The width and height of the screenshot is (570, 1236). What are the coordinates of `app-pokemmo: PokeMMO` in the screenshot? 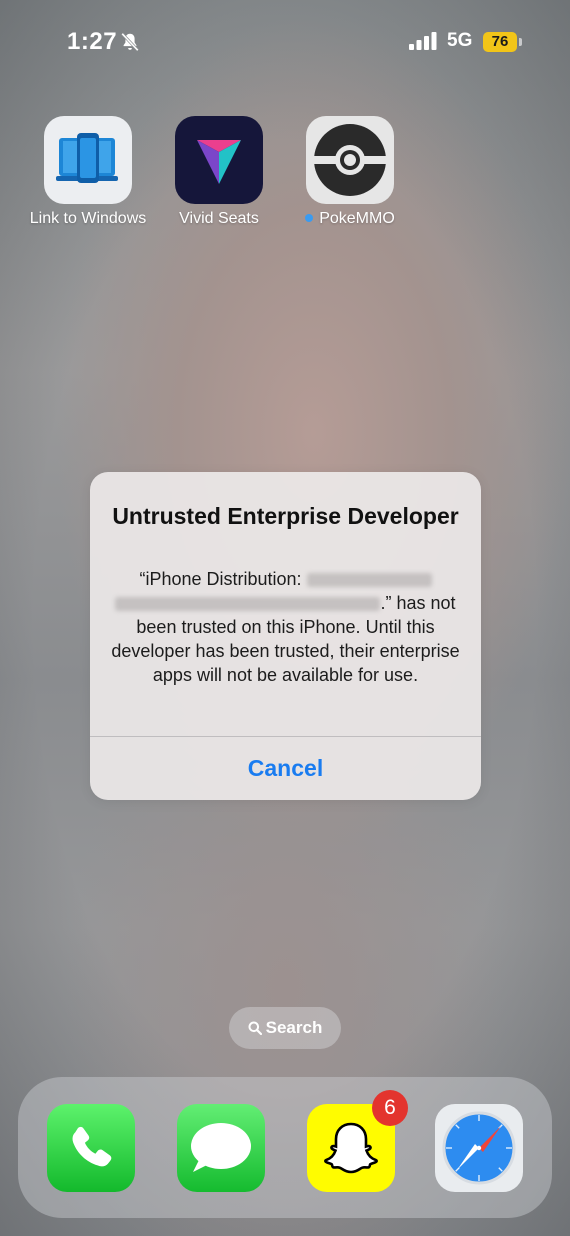 It's located at (350, 172).